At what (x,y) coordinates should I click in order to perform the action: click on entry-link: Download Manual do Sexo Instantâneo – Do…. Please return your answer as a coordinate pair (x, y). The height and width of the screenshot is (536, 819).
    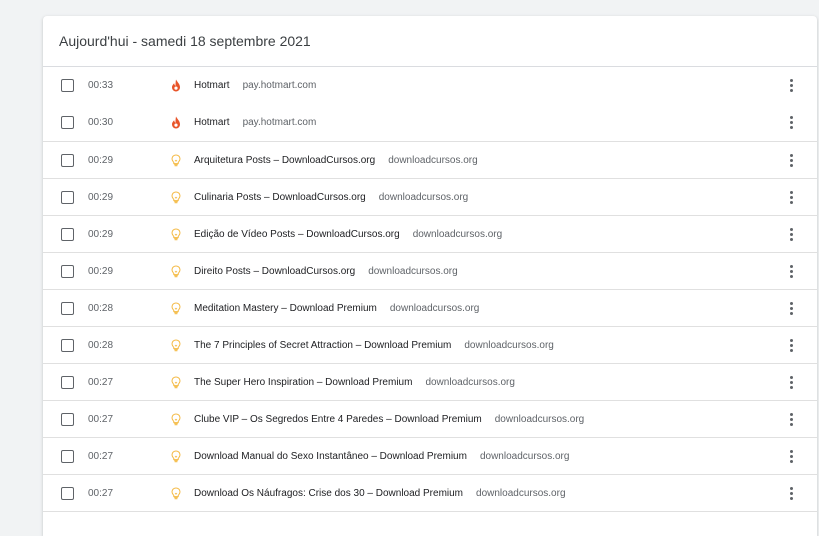
    Looking at the image, I should click on (381, 456).